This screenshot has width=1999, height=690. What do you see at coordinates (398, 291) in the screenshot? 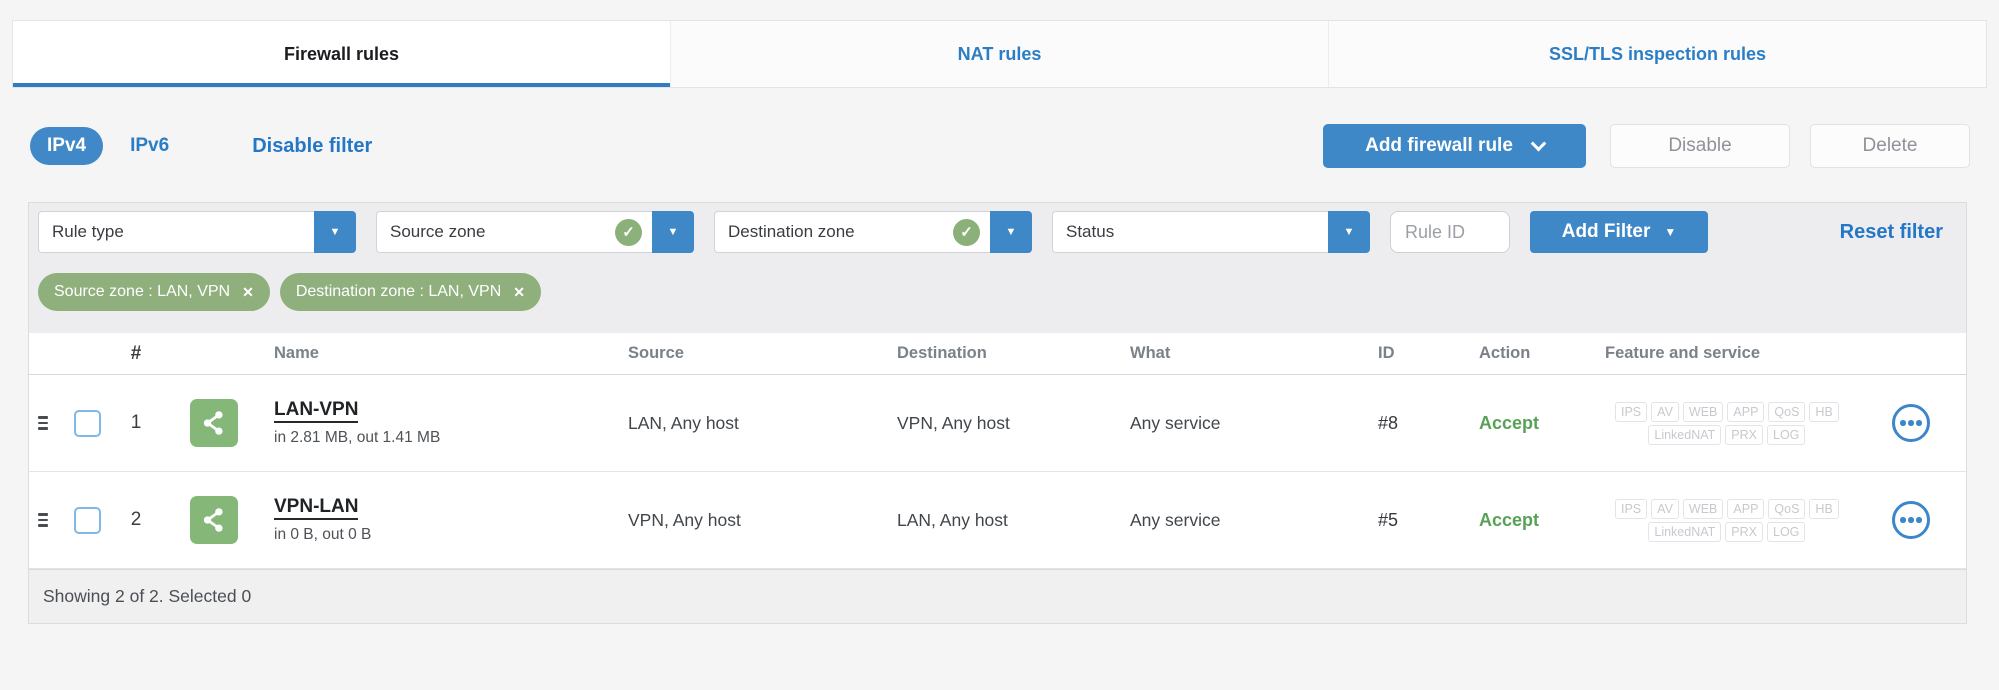
I see `chip-label: Destination zone : LAN, VPN` at bounding box center [398, 291].